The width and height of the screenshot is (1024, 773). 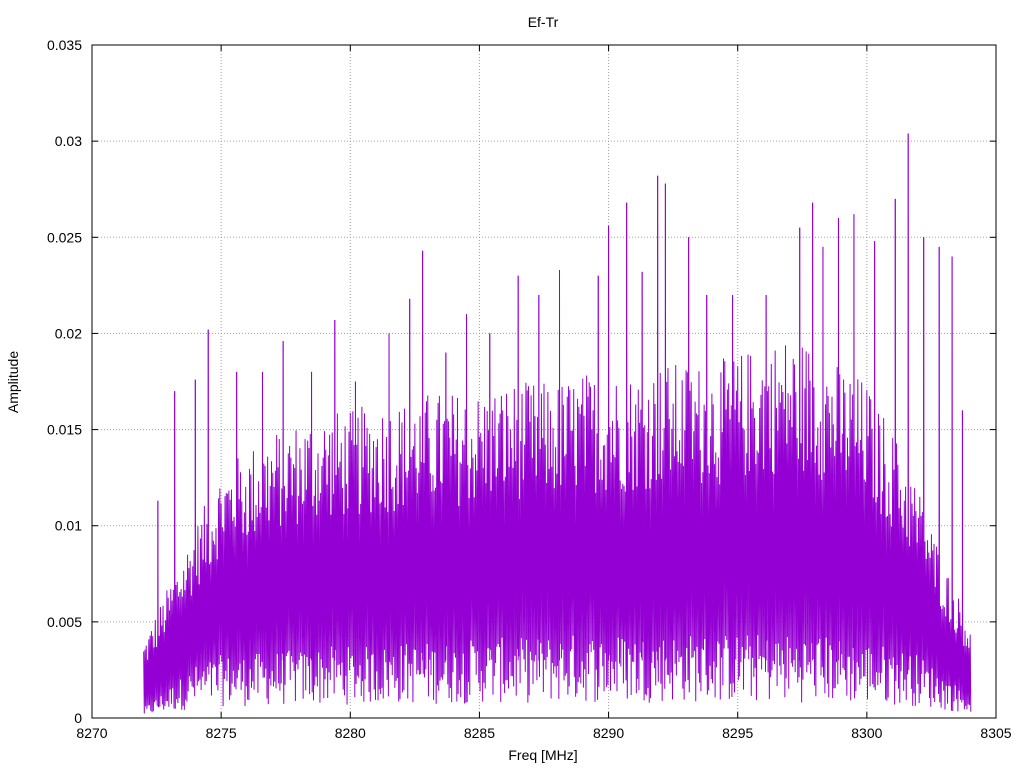 I want to click on y-tick-label: 0, so click(x=78, y=718).